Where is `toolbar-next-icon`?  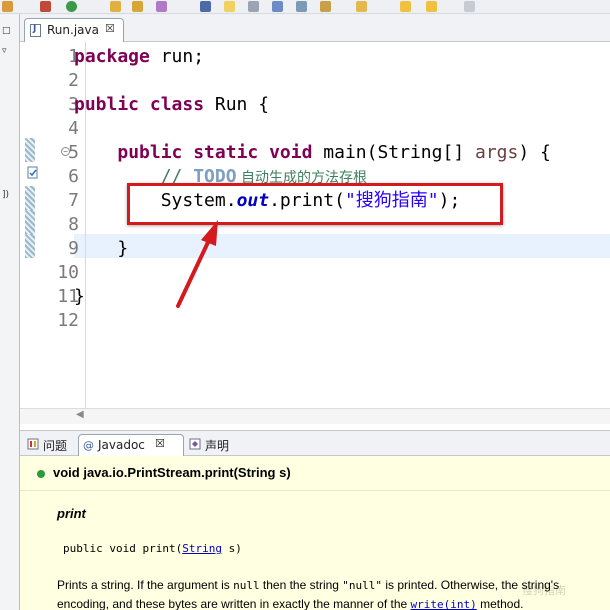
toolbar-next-icon is located at coordinates (277, 6).